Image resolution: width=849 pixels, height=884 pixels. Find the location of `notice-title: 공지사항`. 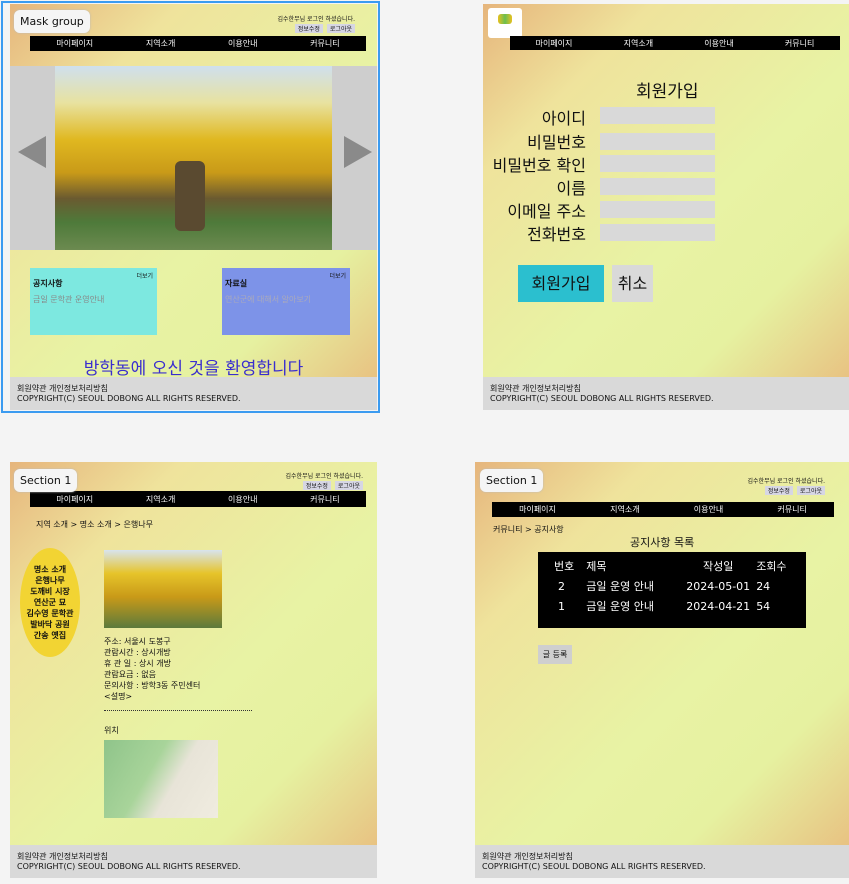

notice-title: 공지사항 is located at coordinates (48, 283).